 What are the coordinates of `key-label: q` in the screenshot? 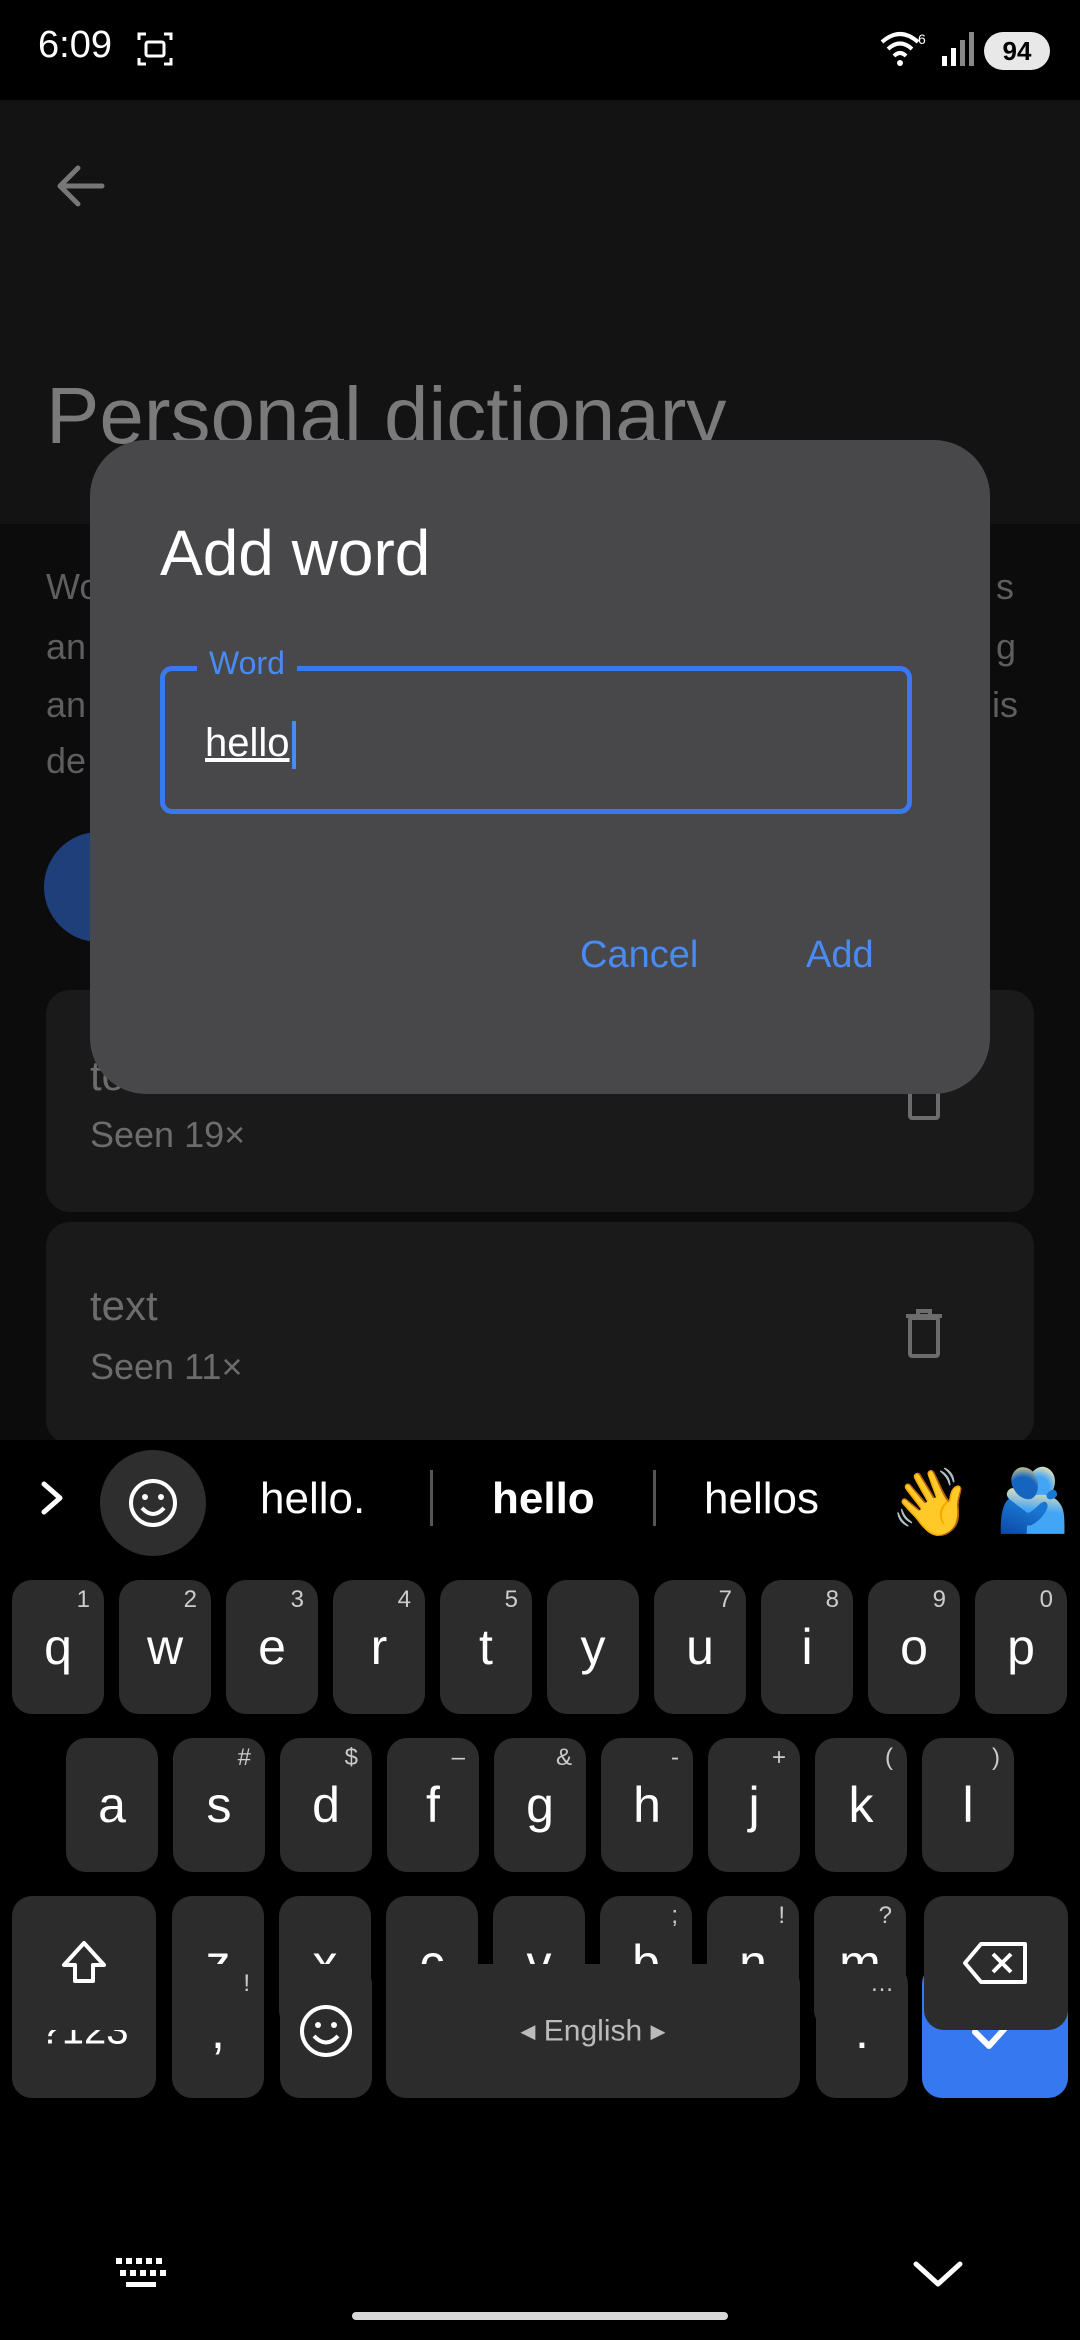 It's located at (58, 1647).